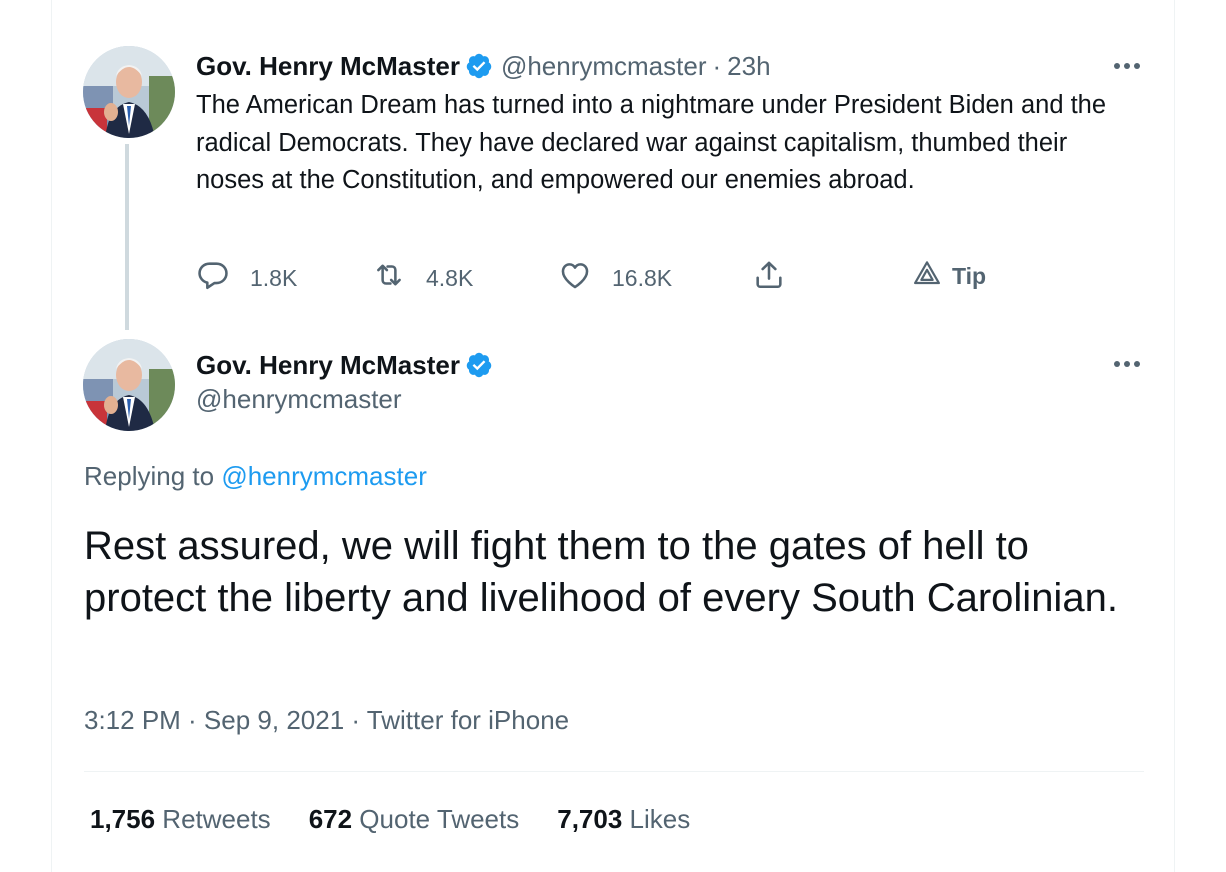  What do you see at coordinates (126, 819) in the screenshot?
I see `retweets-count: 1,756` at bounding box center [126, 819].